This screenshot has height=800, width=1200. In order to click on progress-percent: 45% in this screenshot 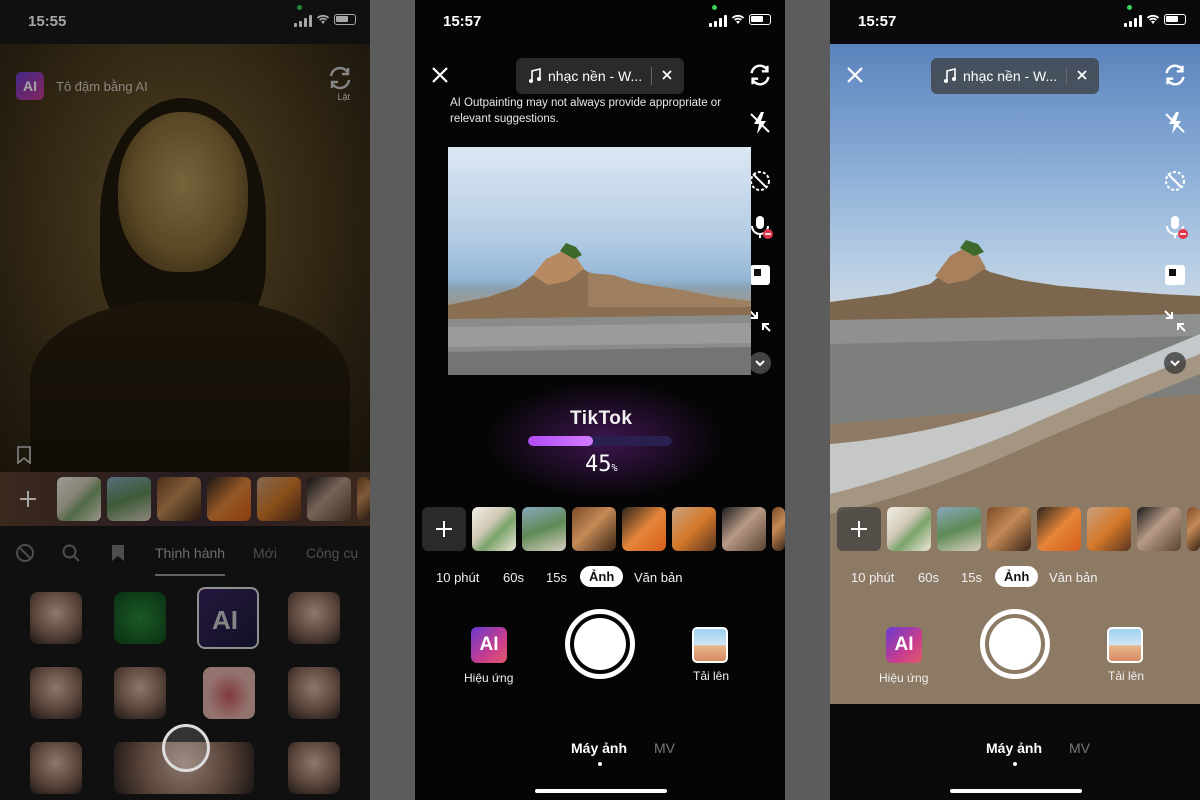, I will do `click(601, 464)`.